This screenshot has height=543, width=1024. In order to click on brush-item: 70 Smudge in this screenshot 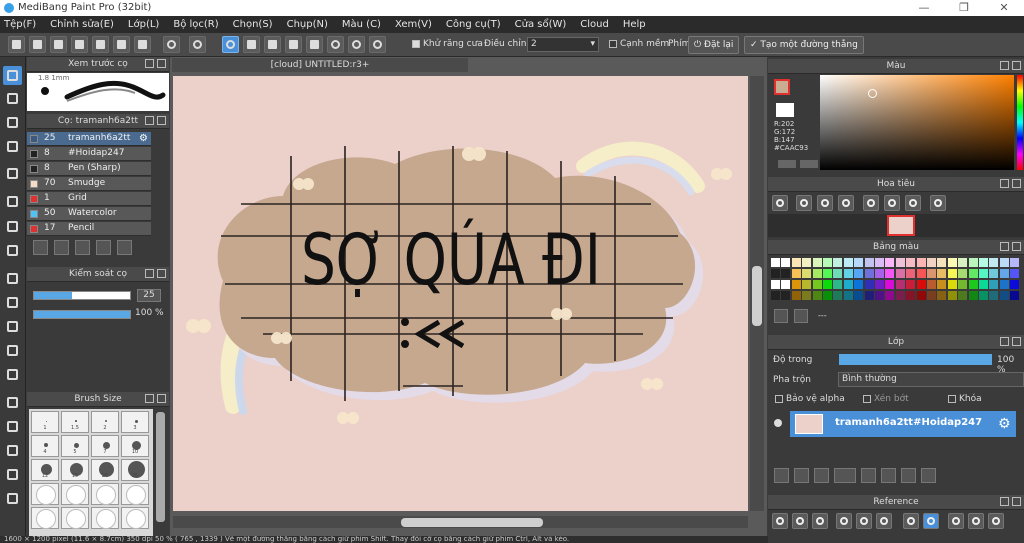, I will do `click(89, 184)`.